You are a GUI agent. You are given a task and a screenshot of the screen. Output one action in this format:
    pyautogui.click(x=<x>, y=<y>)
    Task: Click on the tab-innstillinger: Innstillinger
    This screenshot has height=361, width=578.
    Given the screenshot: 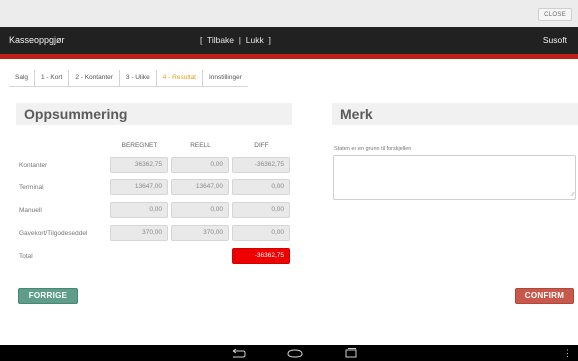 What is the action you would take?
    pyautogui.click(x=225, y=78)
    